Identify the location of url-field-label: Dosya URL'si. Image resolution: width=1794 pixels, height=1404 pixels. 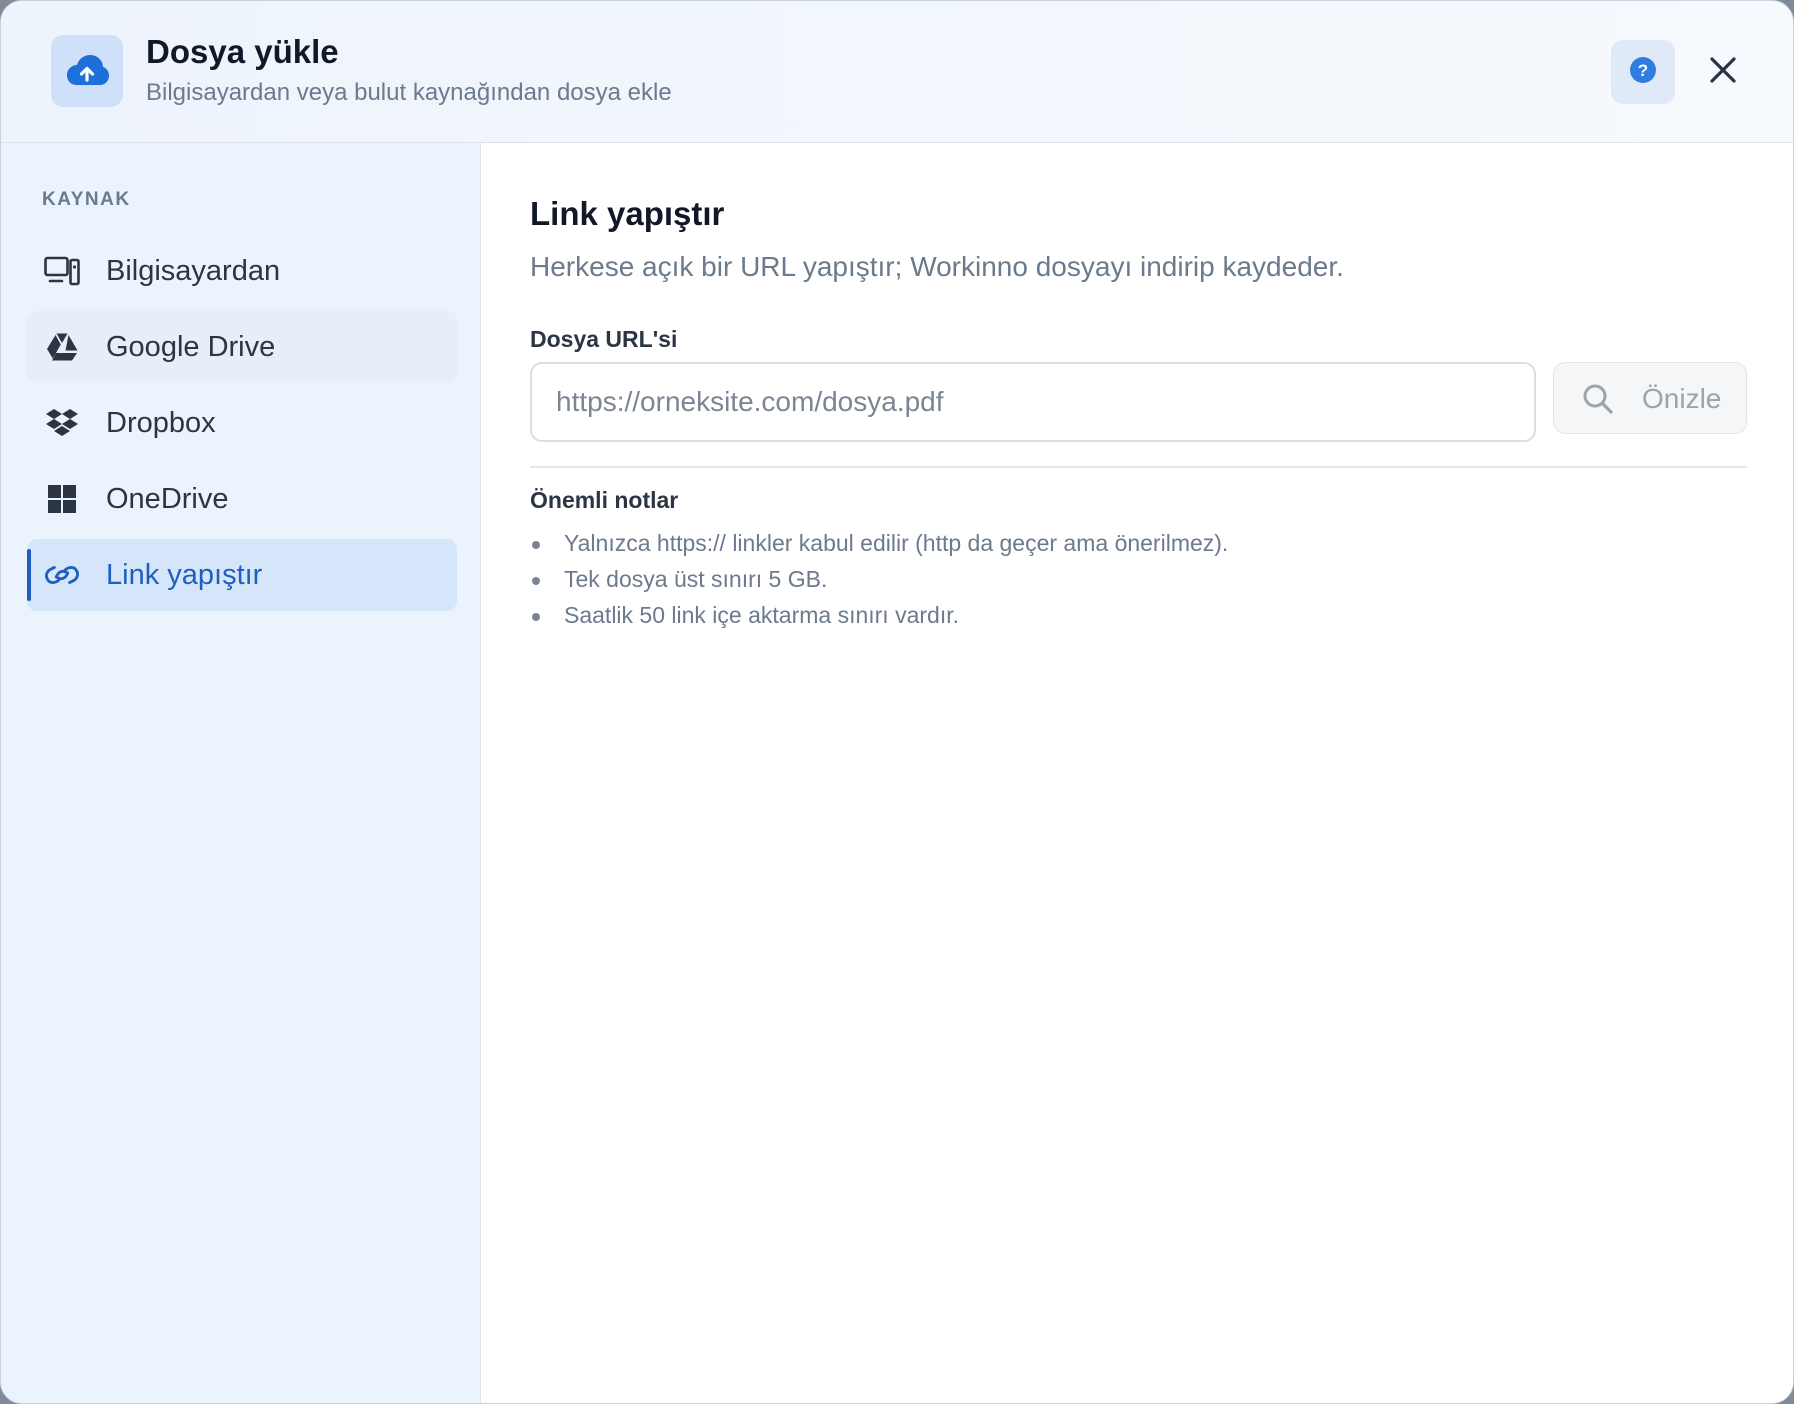
(604, 339).